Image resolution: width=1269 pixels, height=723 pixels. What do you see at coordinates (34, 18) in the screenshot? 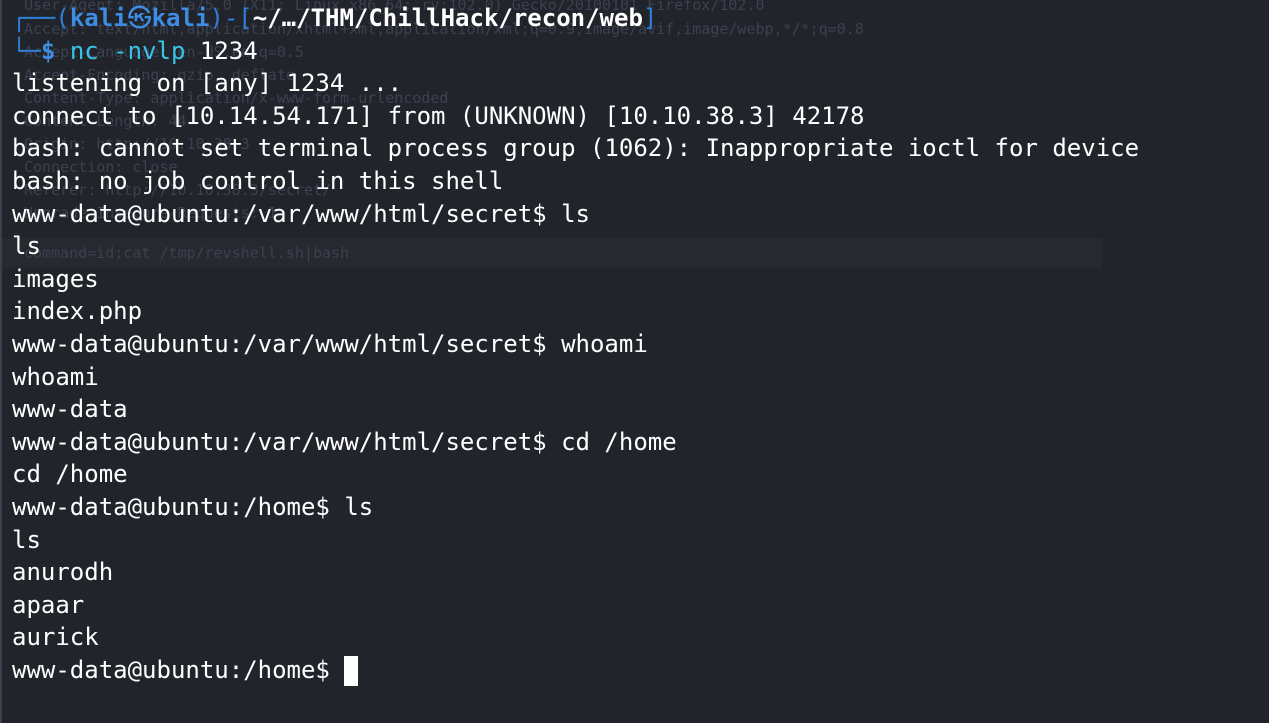
I see `prompt-box-top: ┌──` at bounding box center [34, 18].